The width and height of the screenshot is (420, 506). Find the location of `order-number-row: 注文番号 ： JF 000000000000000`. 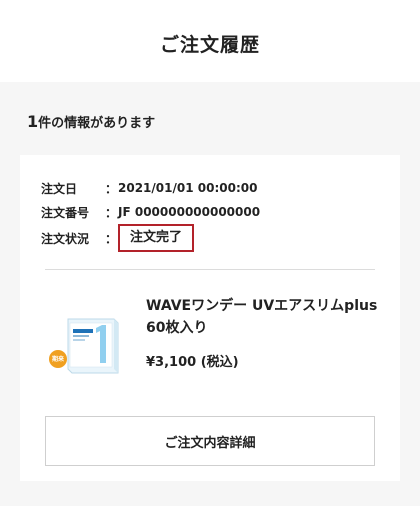

order-number-row: 注文番号 ： JF 000000000000000 is located at coordinates (150, 212).